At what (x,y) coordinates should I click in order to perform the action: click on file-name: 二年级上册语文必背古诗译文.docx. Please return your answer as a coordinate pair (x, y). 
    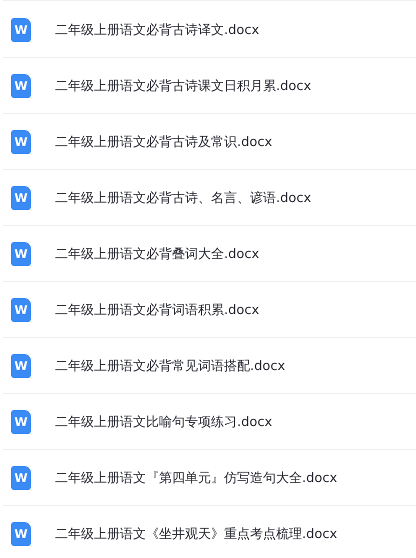
    Looking at the image, I should click on (157, 29).